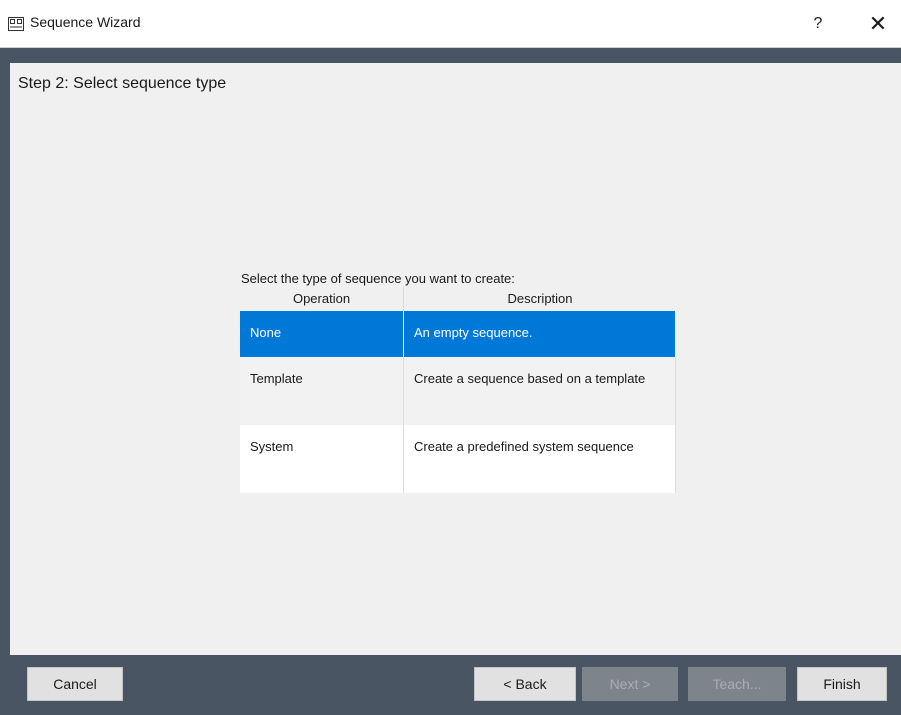 The width and height of the screenshot is (901, 715). What do you see at coordinates (322, 299) in the screenshot?
I see `column-header-operation: Operation` at bounding box center [322, 299].